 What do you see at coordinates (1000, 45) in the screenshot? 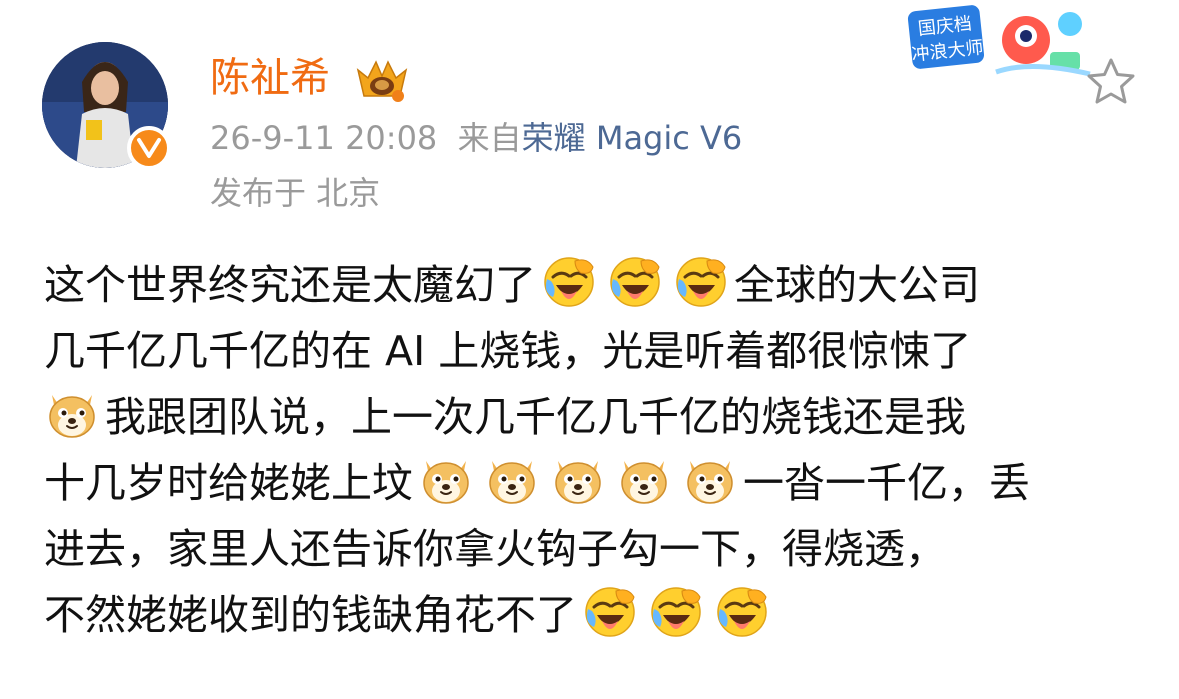
I see `event-badge: 国庆档 冲浪大师` at bounding box center [1000, 45].